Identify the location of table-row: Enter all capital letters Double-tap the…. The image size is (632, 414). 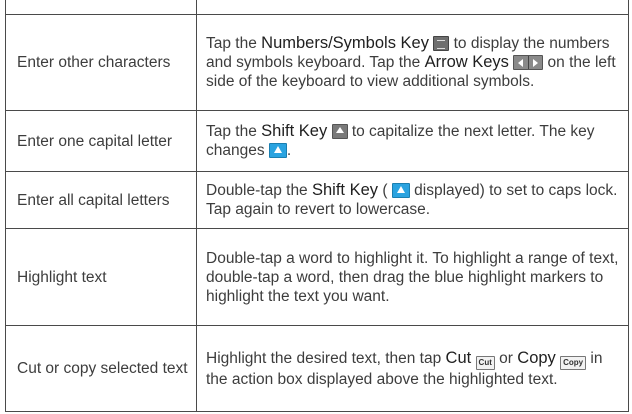
(317, 200).